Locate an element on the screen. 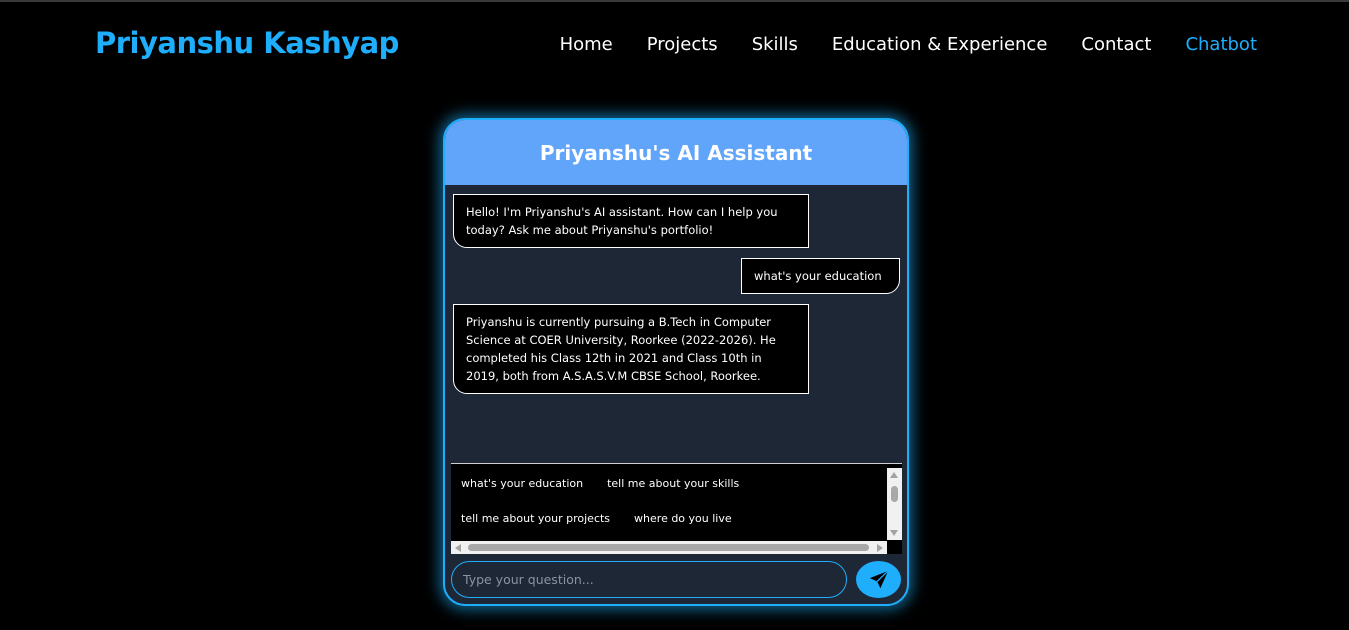 The width and height of the screenshot is (1349, 630). vertical-scrollbar is located at coordinates (894, 504).